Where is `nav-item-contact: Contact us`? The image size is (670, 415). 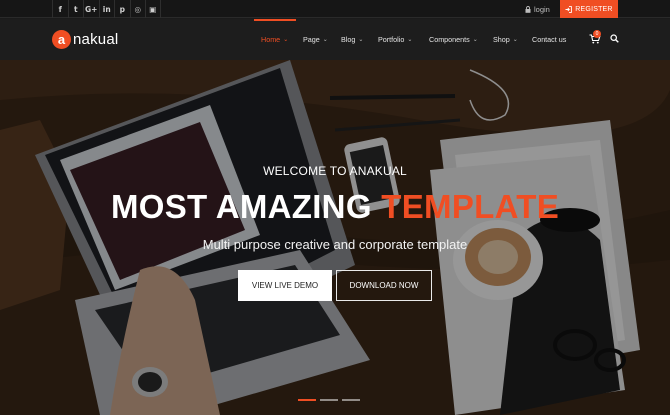 nav-item-contact: Contact us is located at coordinates (549, 39).